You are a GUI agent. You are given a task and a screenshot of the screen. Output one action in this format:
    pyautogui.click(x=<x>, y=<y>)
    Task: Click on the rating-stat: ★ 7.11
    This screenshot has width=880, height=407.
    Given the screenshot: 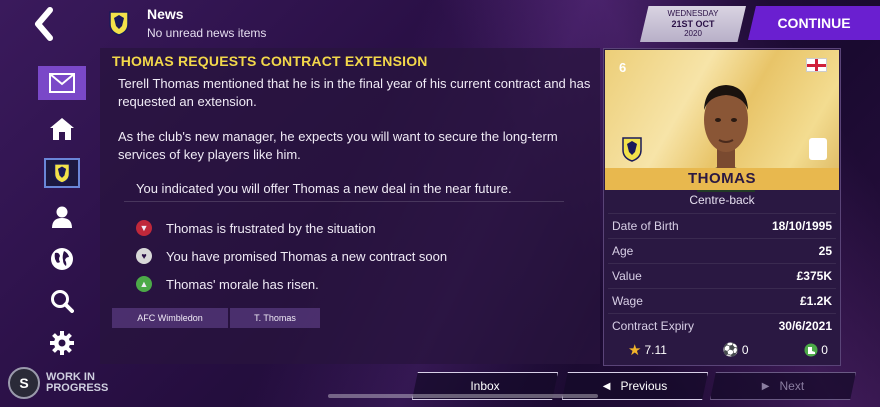 What is the action you would take?
    pyautogui.click(x=647, y=350)
    